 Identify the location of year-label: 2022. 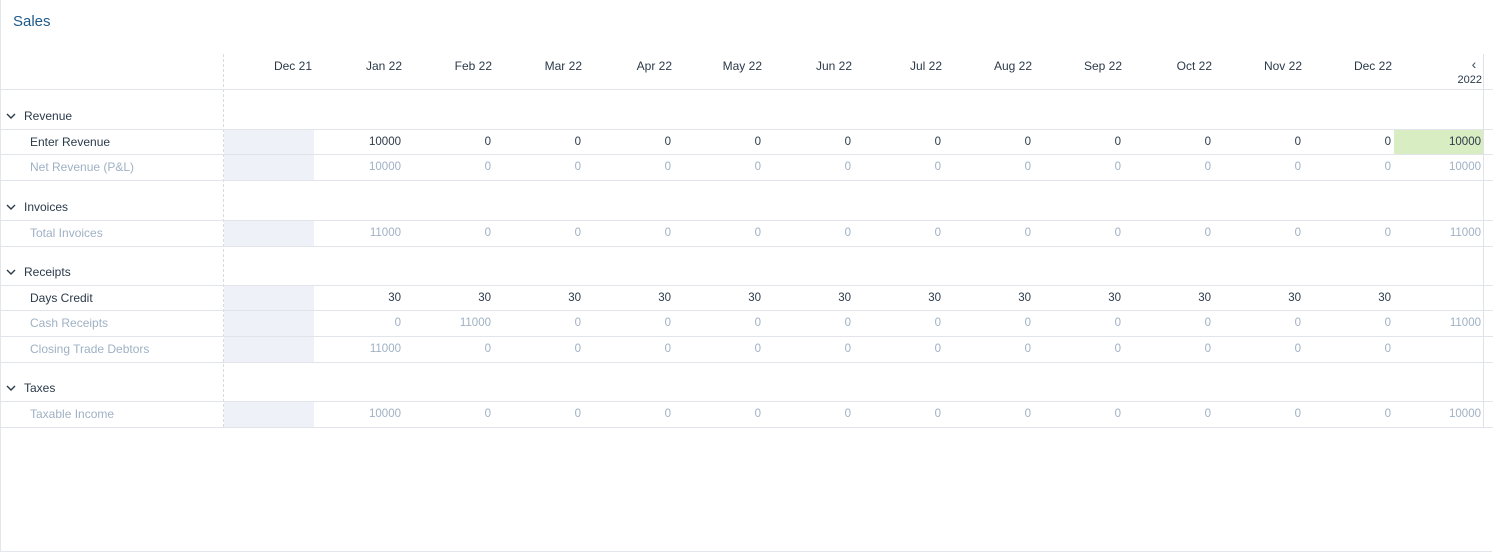
(1469, 80).